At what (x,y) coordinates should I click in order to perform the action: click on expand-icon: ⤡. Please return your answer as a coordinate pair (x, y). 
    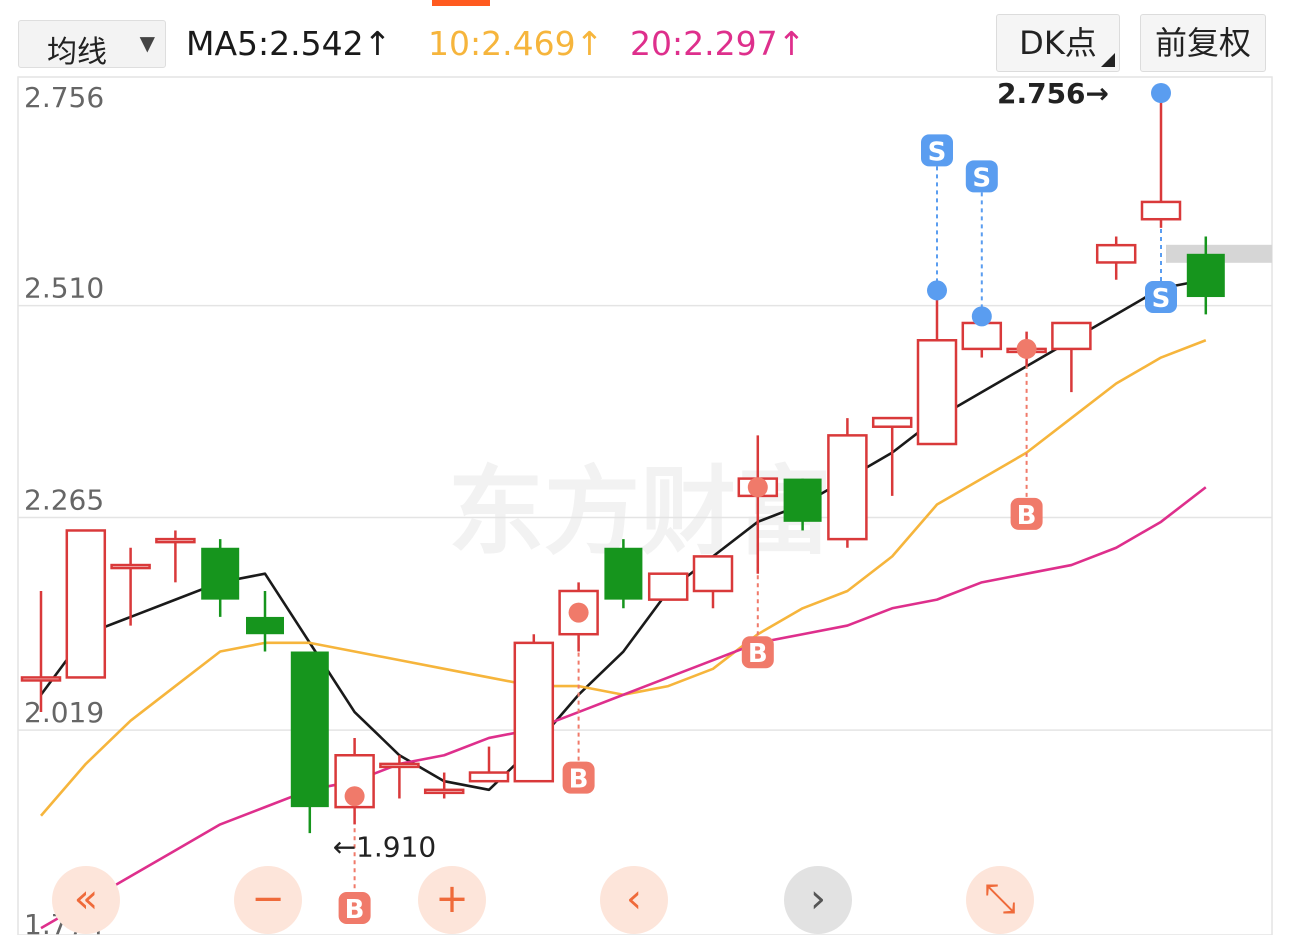
    Looking at the image, I should click on (1000, 899).